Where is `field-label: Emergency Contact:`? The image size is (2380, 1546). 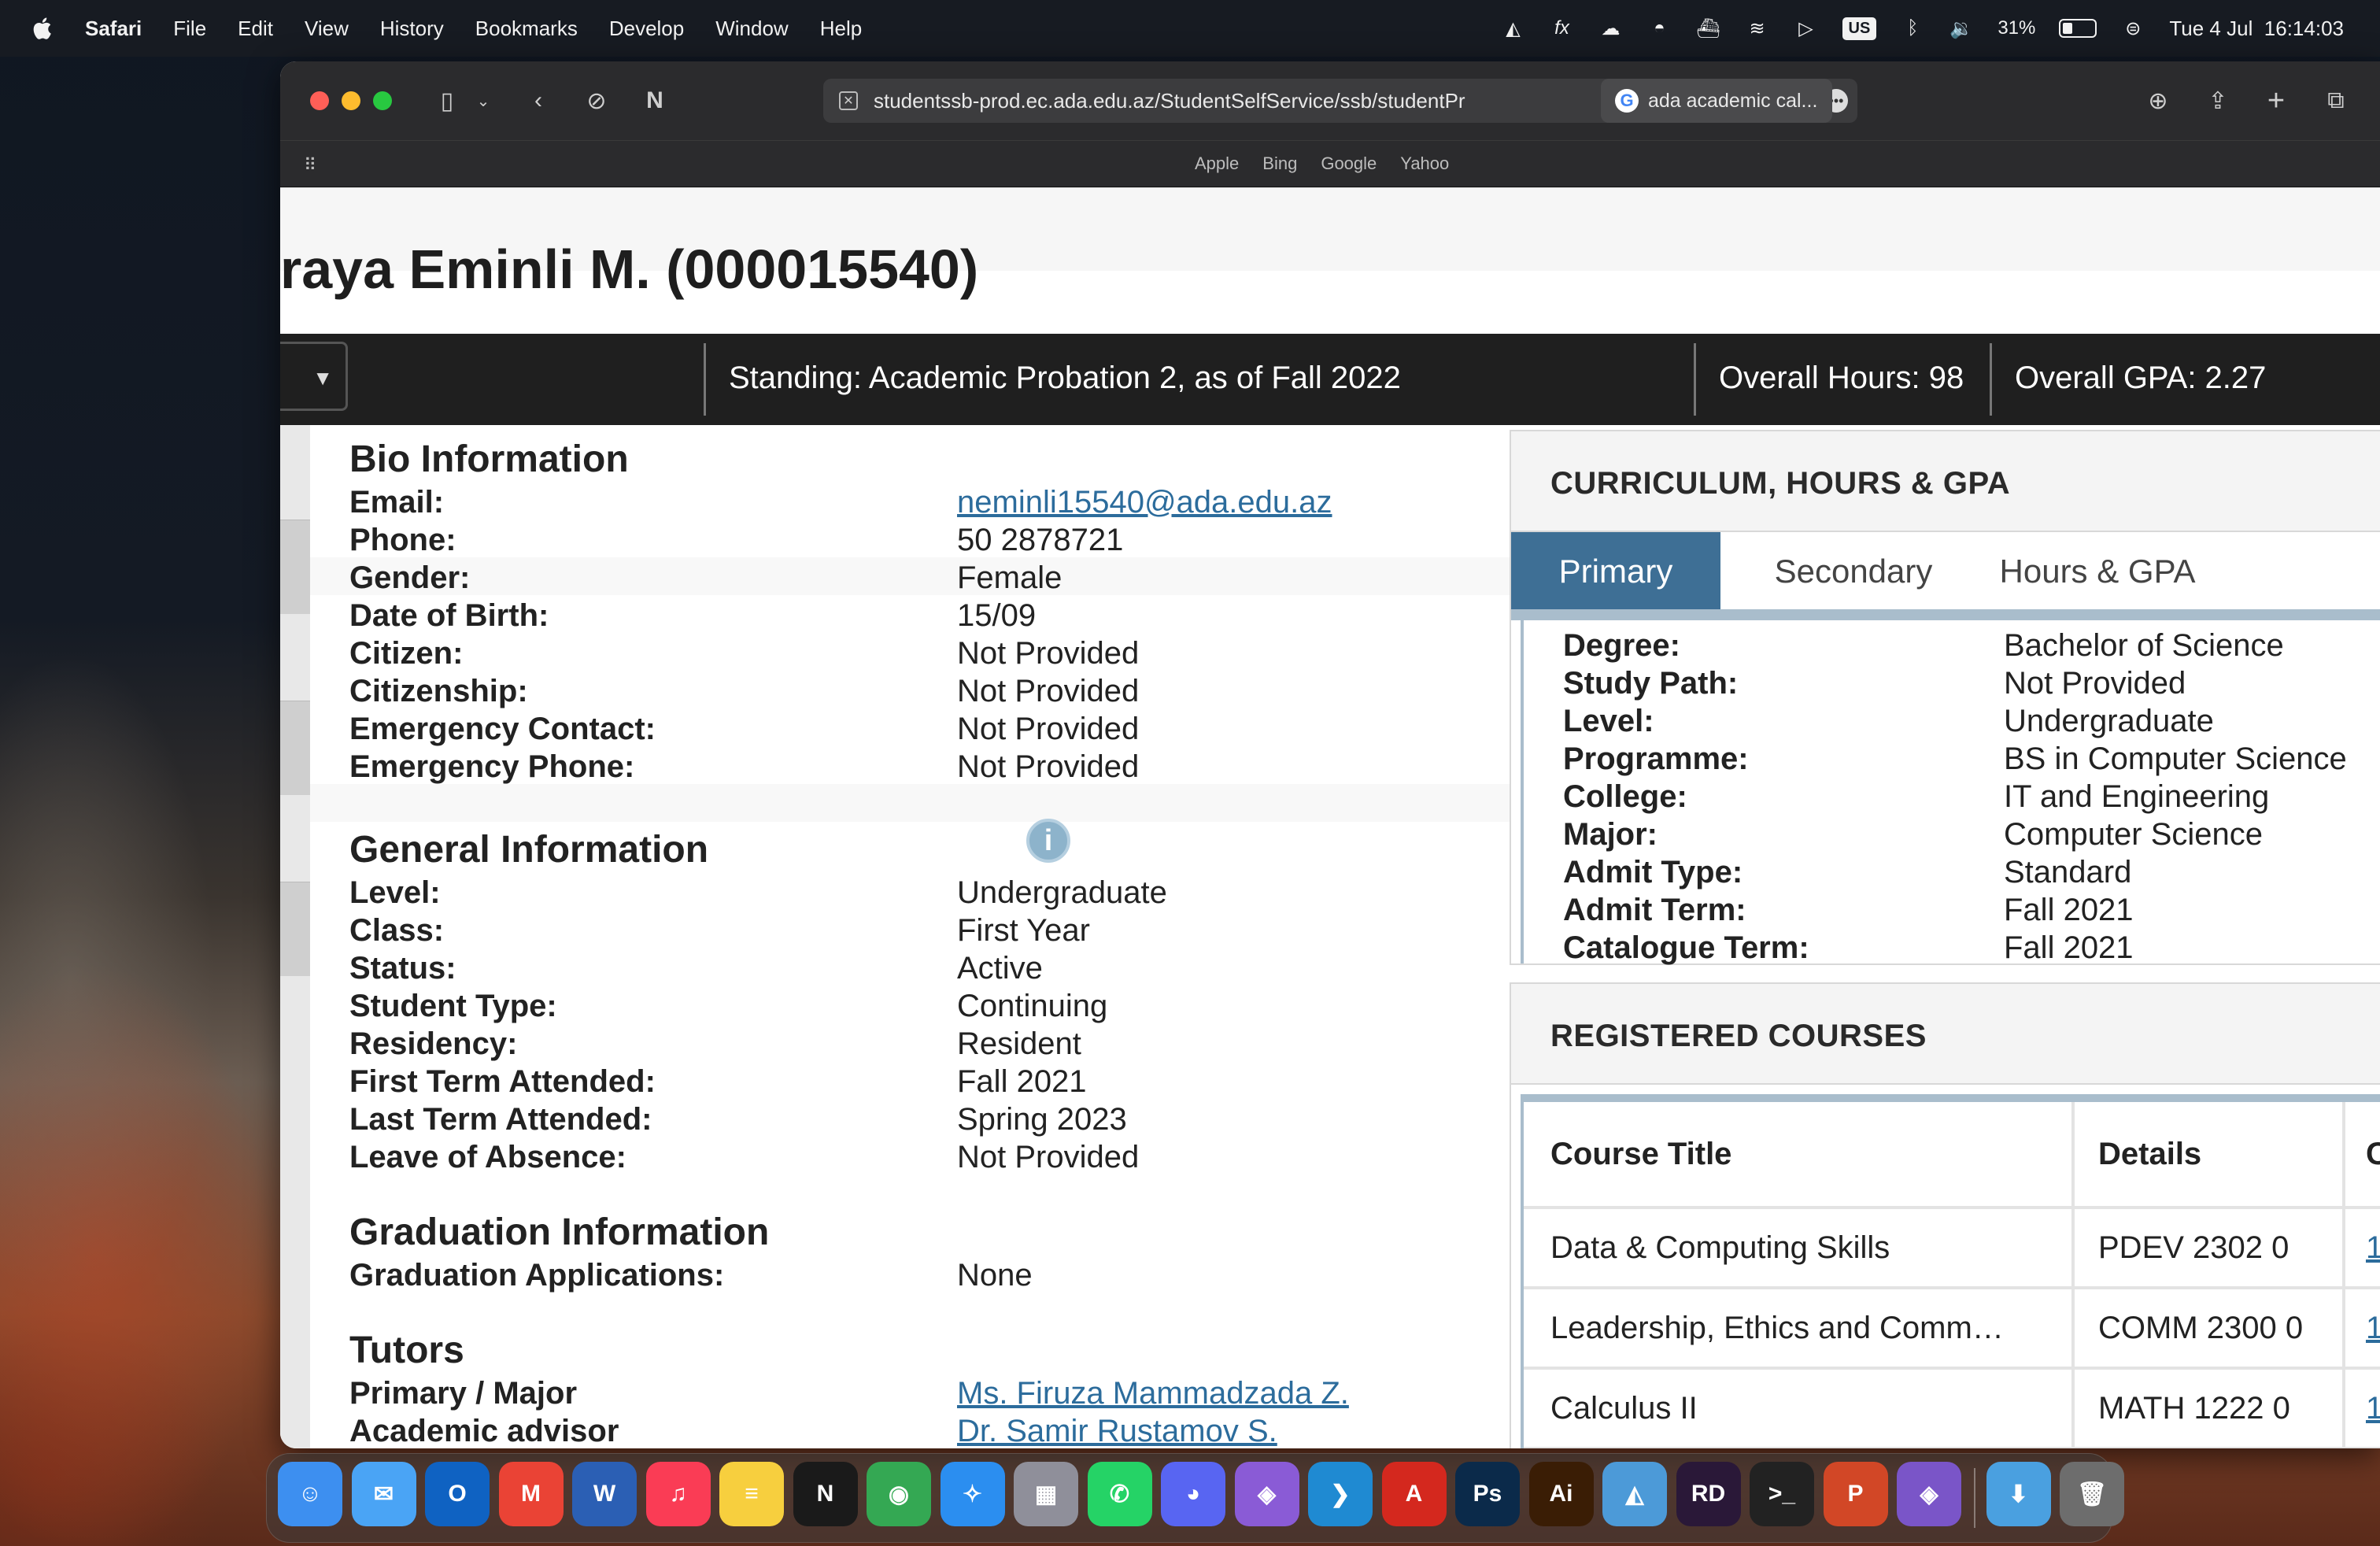 field-label: Emergency Contact: is located at coordinates (502, 729).